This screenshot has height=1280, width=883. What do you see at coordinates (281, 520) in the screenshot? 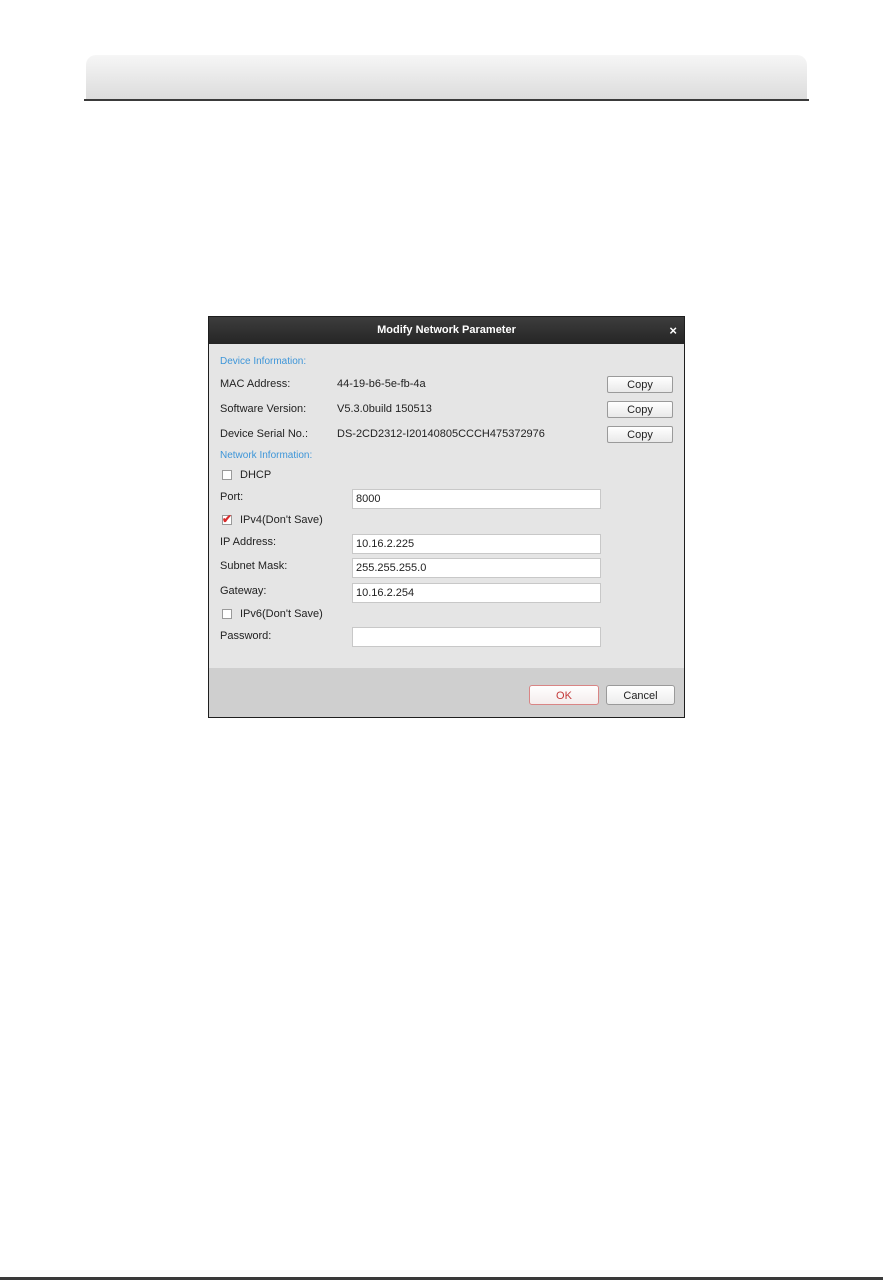
I see `ipv4-label: IPv4(Don't Save)` at bounding box center [281, 520].